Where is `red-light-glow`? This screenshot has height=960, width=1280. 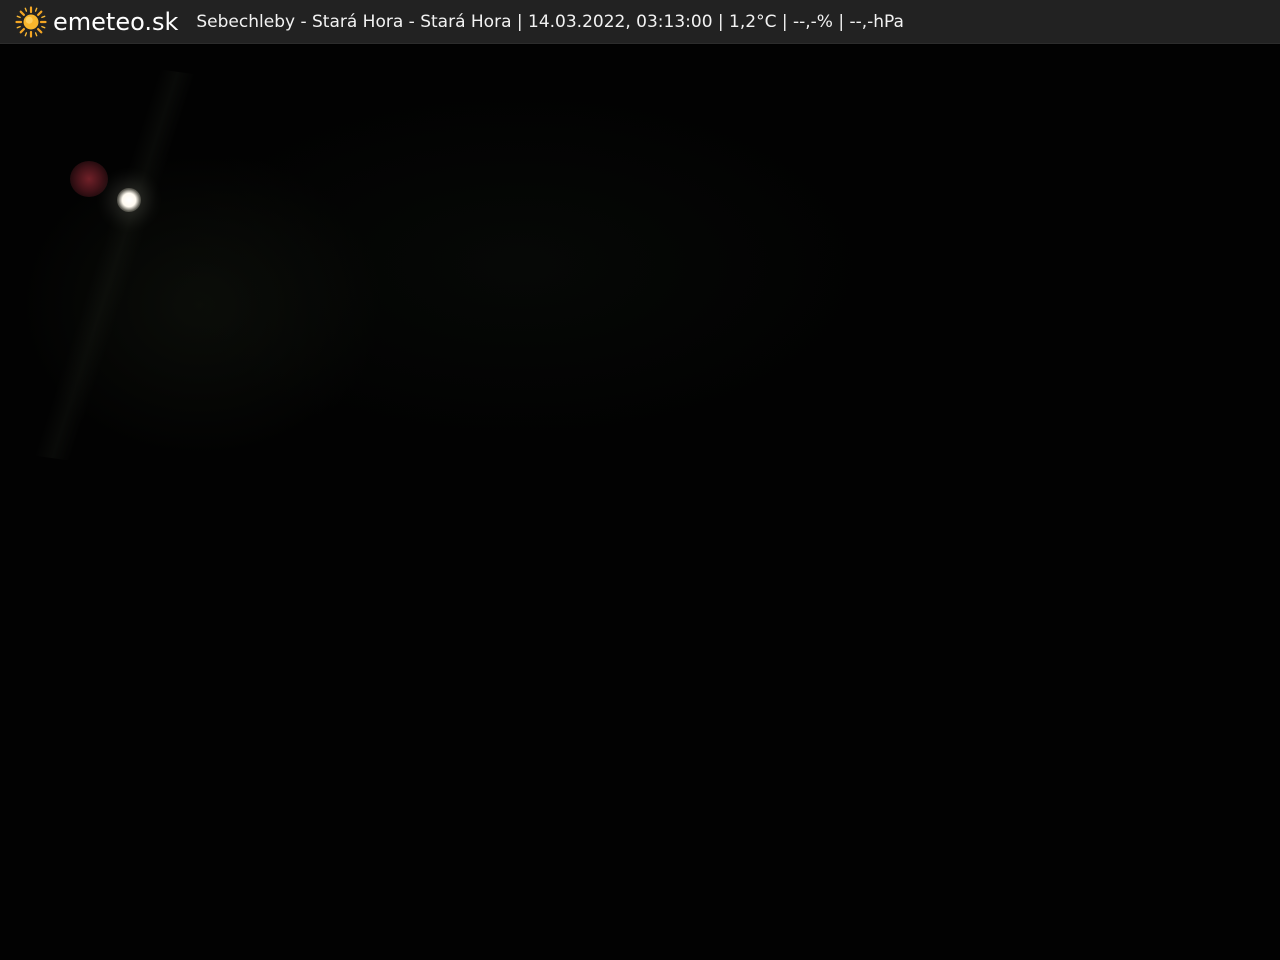
red-light-glow is located at coordinates (89, 179).